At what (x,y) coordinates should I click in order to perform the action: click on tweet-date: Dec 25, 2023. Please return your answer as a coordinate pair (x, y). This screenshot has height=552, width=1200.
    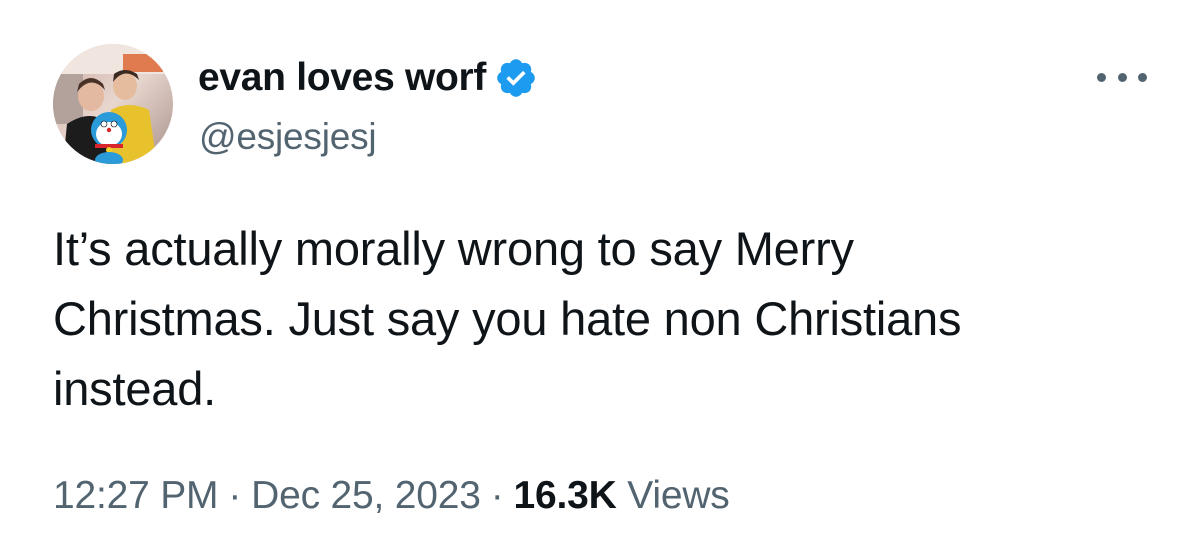
    Looking at the image, I should click on (366, 495).